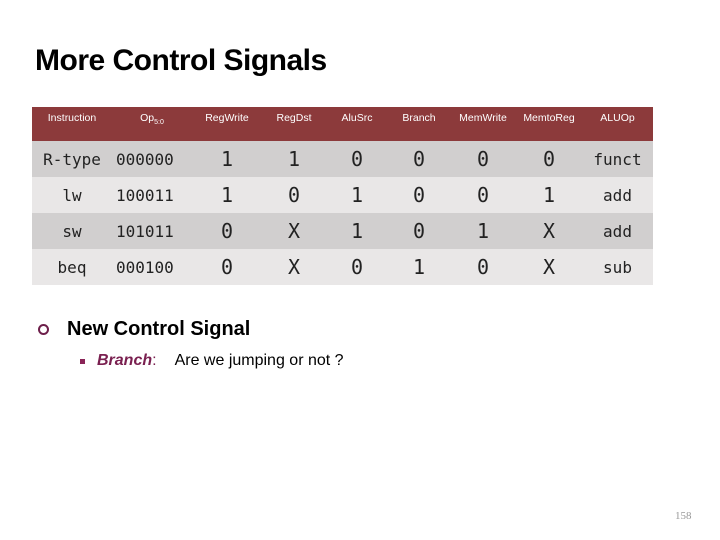 The width and height of the screenshot is (720, 540). Describe the element at coordinates (152, 195) in the screenshot. I see `cell-op: 100011` at that location.